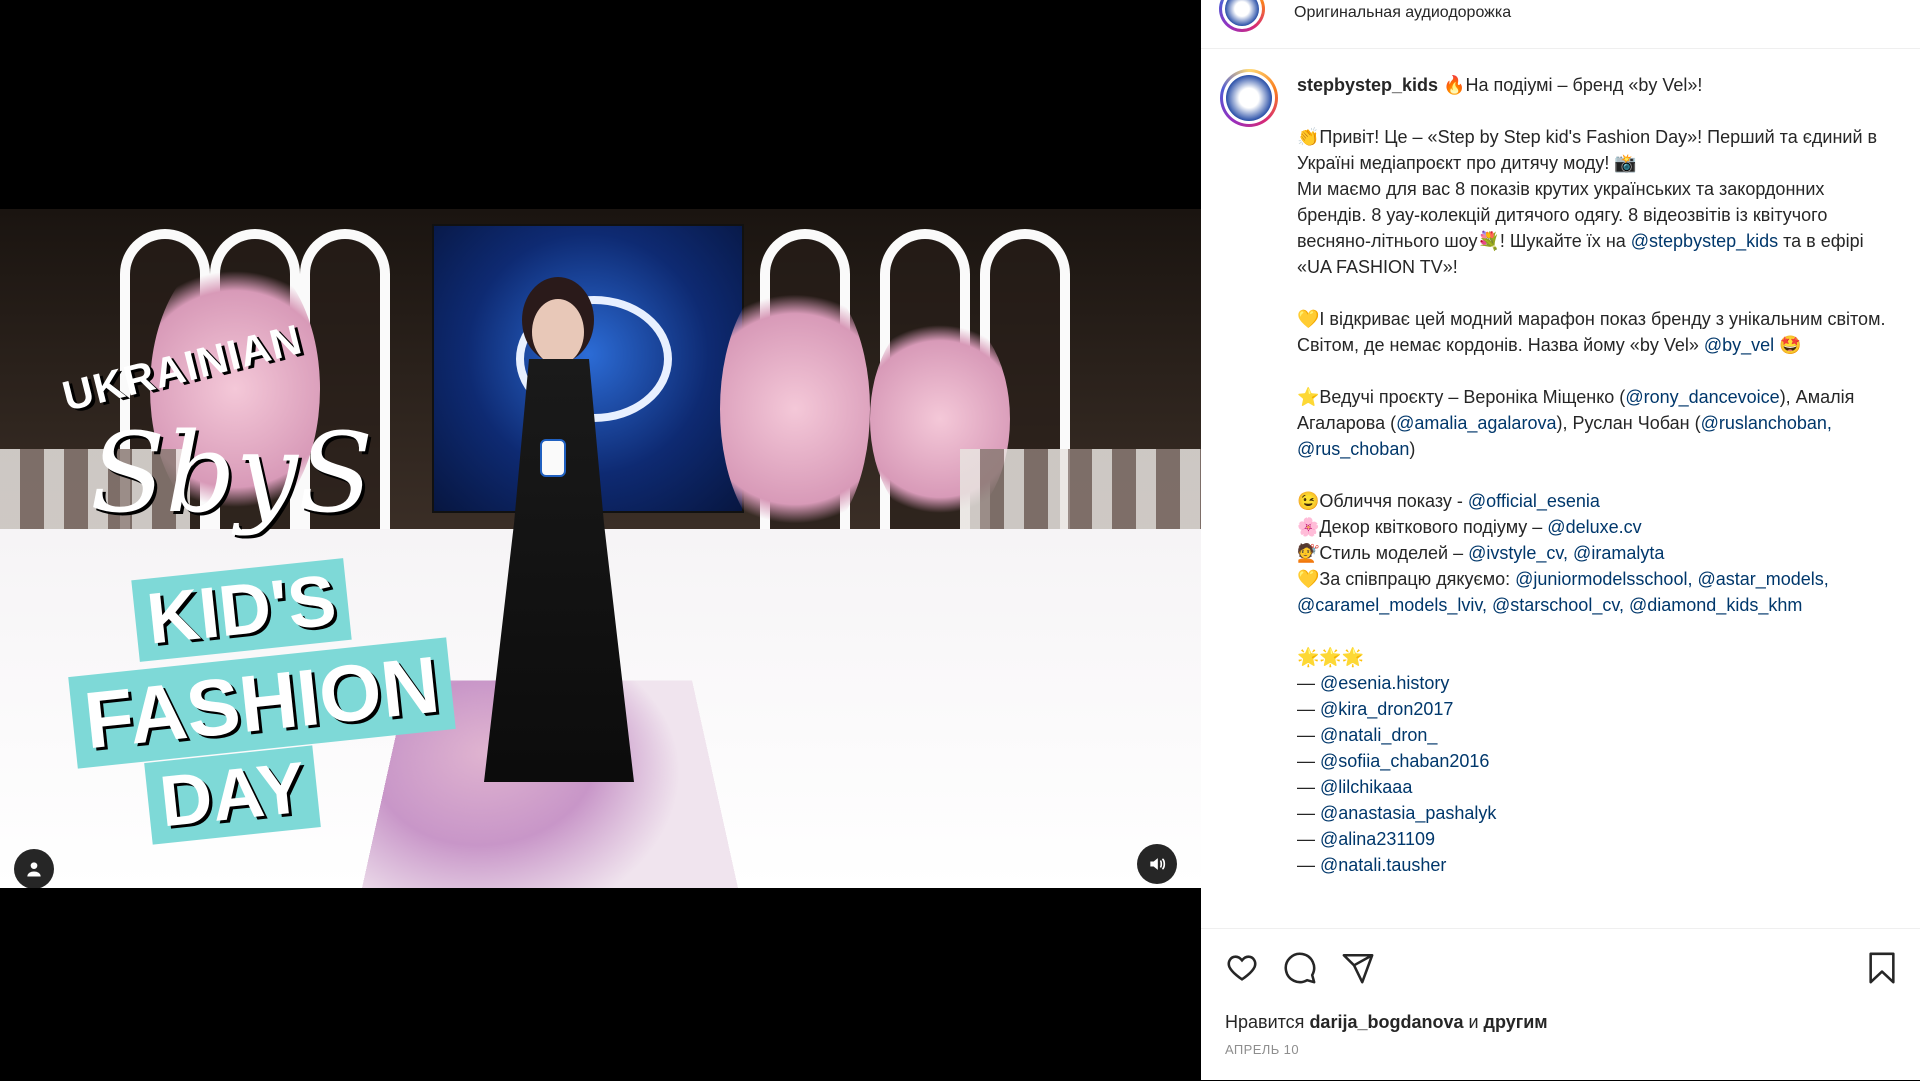  I want to click on mention-link: @esenia.history, so click(1384, 683).